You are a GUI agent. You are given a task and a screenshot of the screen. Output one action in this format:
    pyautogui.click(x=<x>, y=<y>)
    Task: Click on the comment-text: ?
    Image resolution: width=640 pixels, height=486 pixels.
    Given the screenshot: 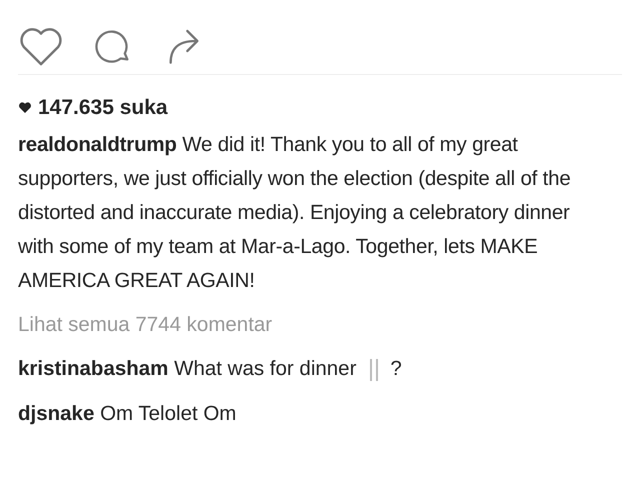 What is the action you would take?
    pyautogui.click(x=396, y=369)
    